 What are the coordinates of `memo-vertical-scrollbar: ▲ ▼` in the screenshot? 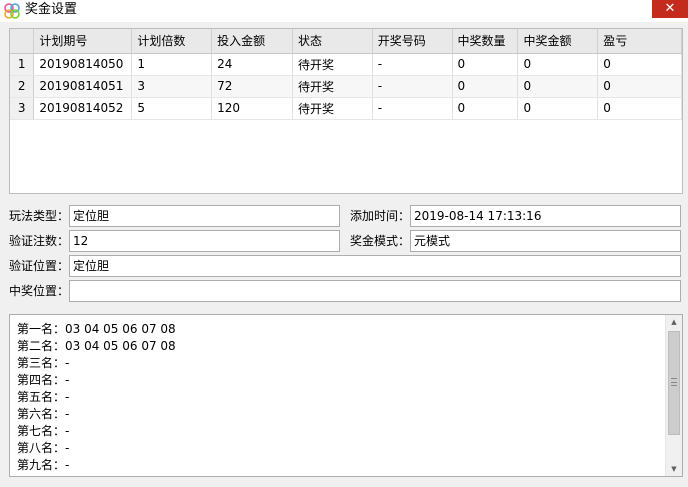 It's located at (673, 395).